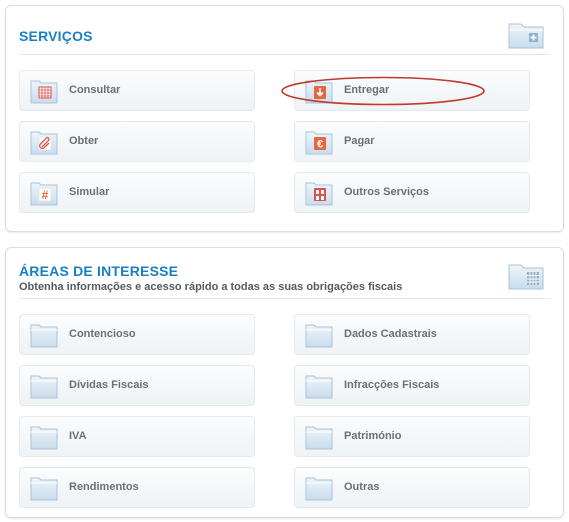 The image size is (569, 522). What do you see at coordinates (78, 436) in the screenshot?
I see `iva-label: IVA` at bounding box center [78, 436].